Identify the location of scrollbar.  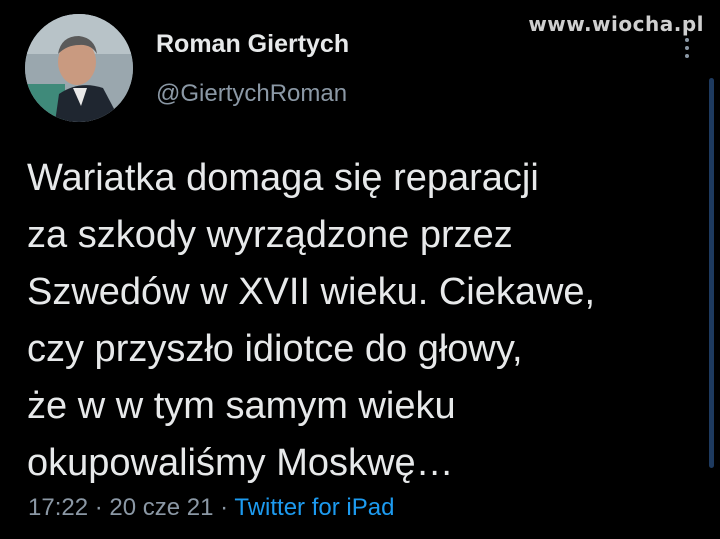
(711, 273).